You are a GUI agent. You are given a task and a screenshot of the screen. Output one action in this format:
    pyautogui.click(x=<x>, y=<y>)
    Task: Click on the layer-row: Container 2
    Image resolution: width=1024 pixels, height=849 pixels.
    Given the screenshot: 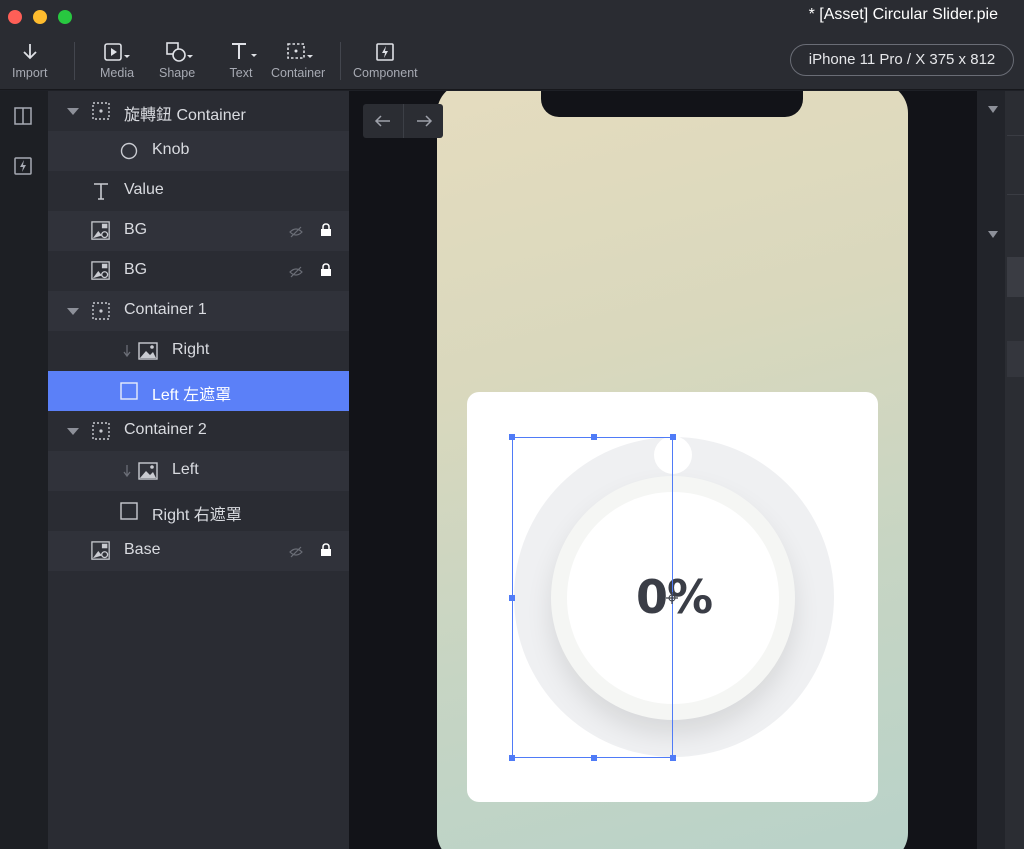 What is the action you would take?
    pyautogui.click(x=198, y=431)
    